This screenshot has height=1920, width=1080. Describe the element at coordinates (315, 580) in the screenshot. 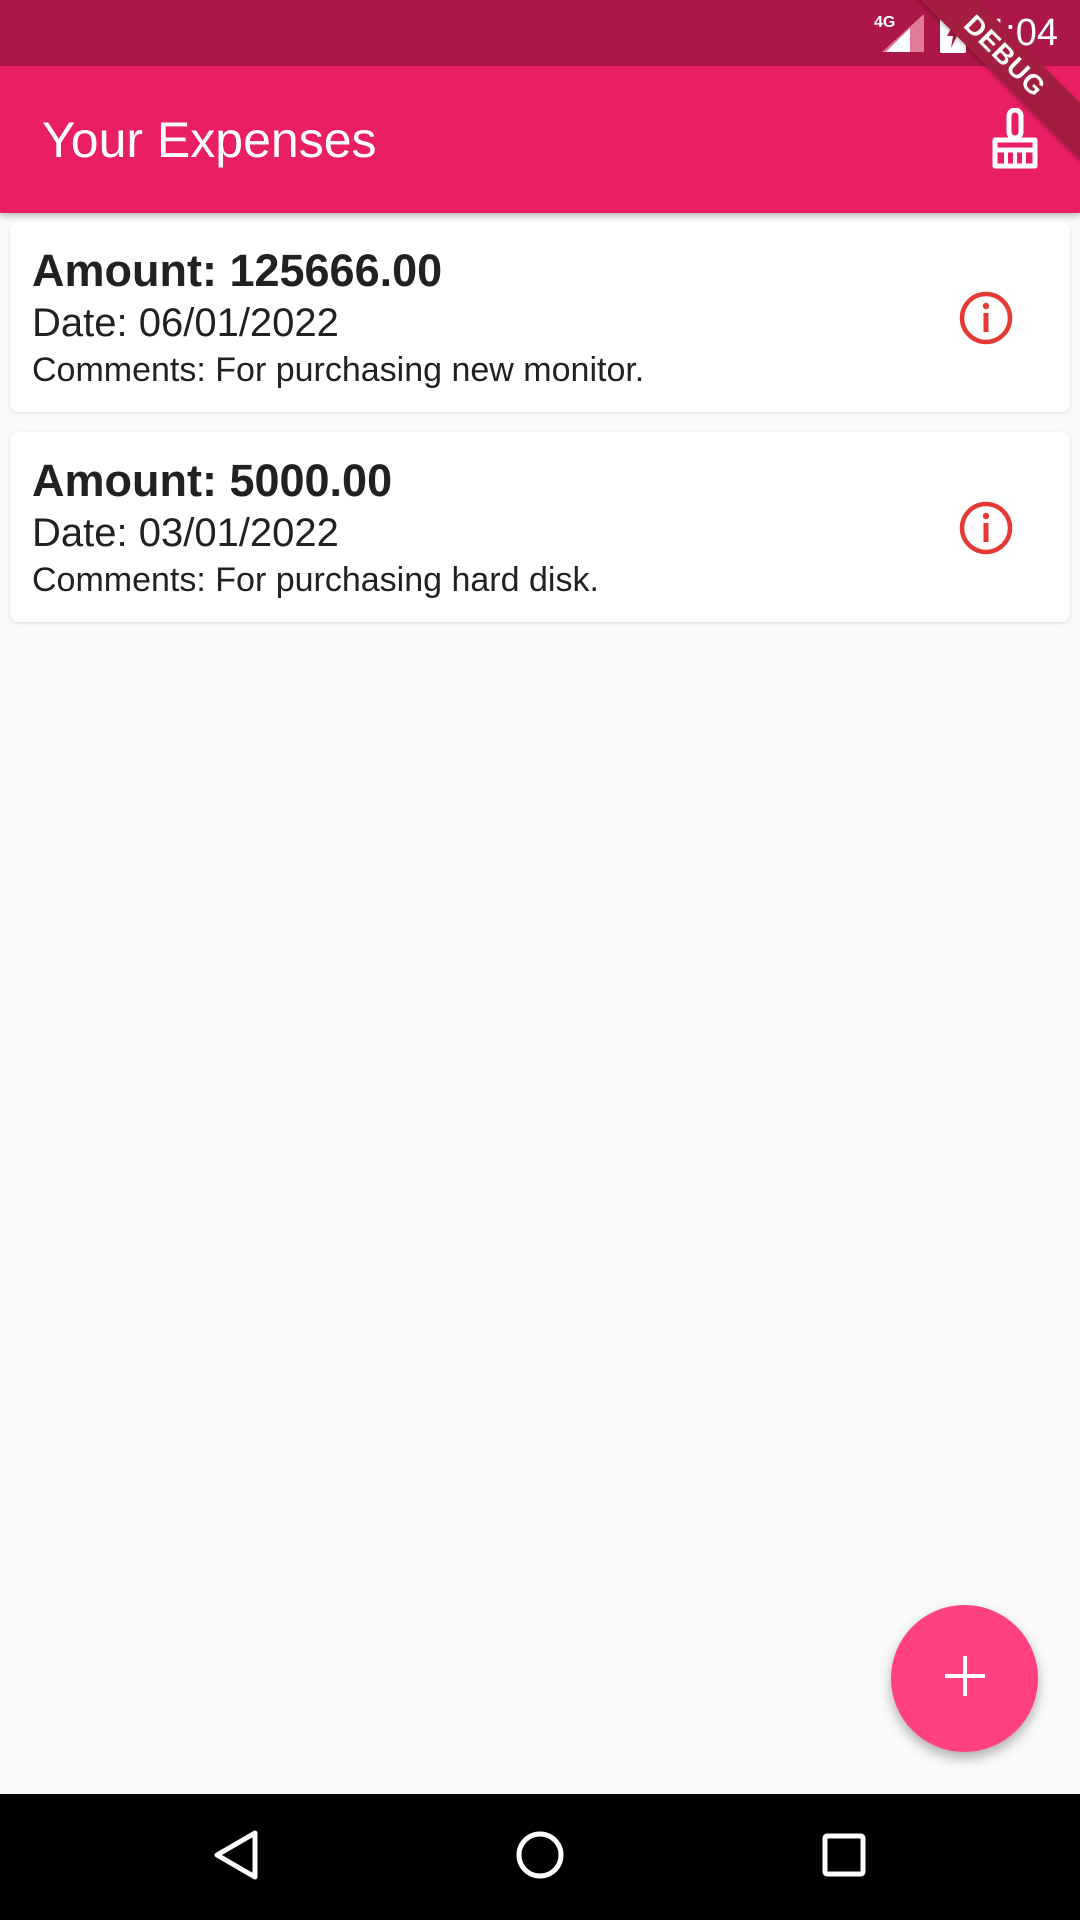

I see `expense-comments: Comments: For purchasing hard disk.` at that location.